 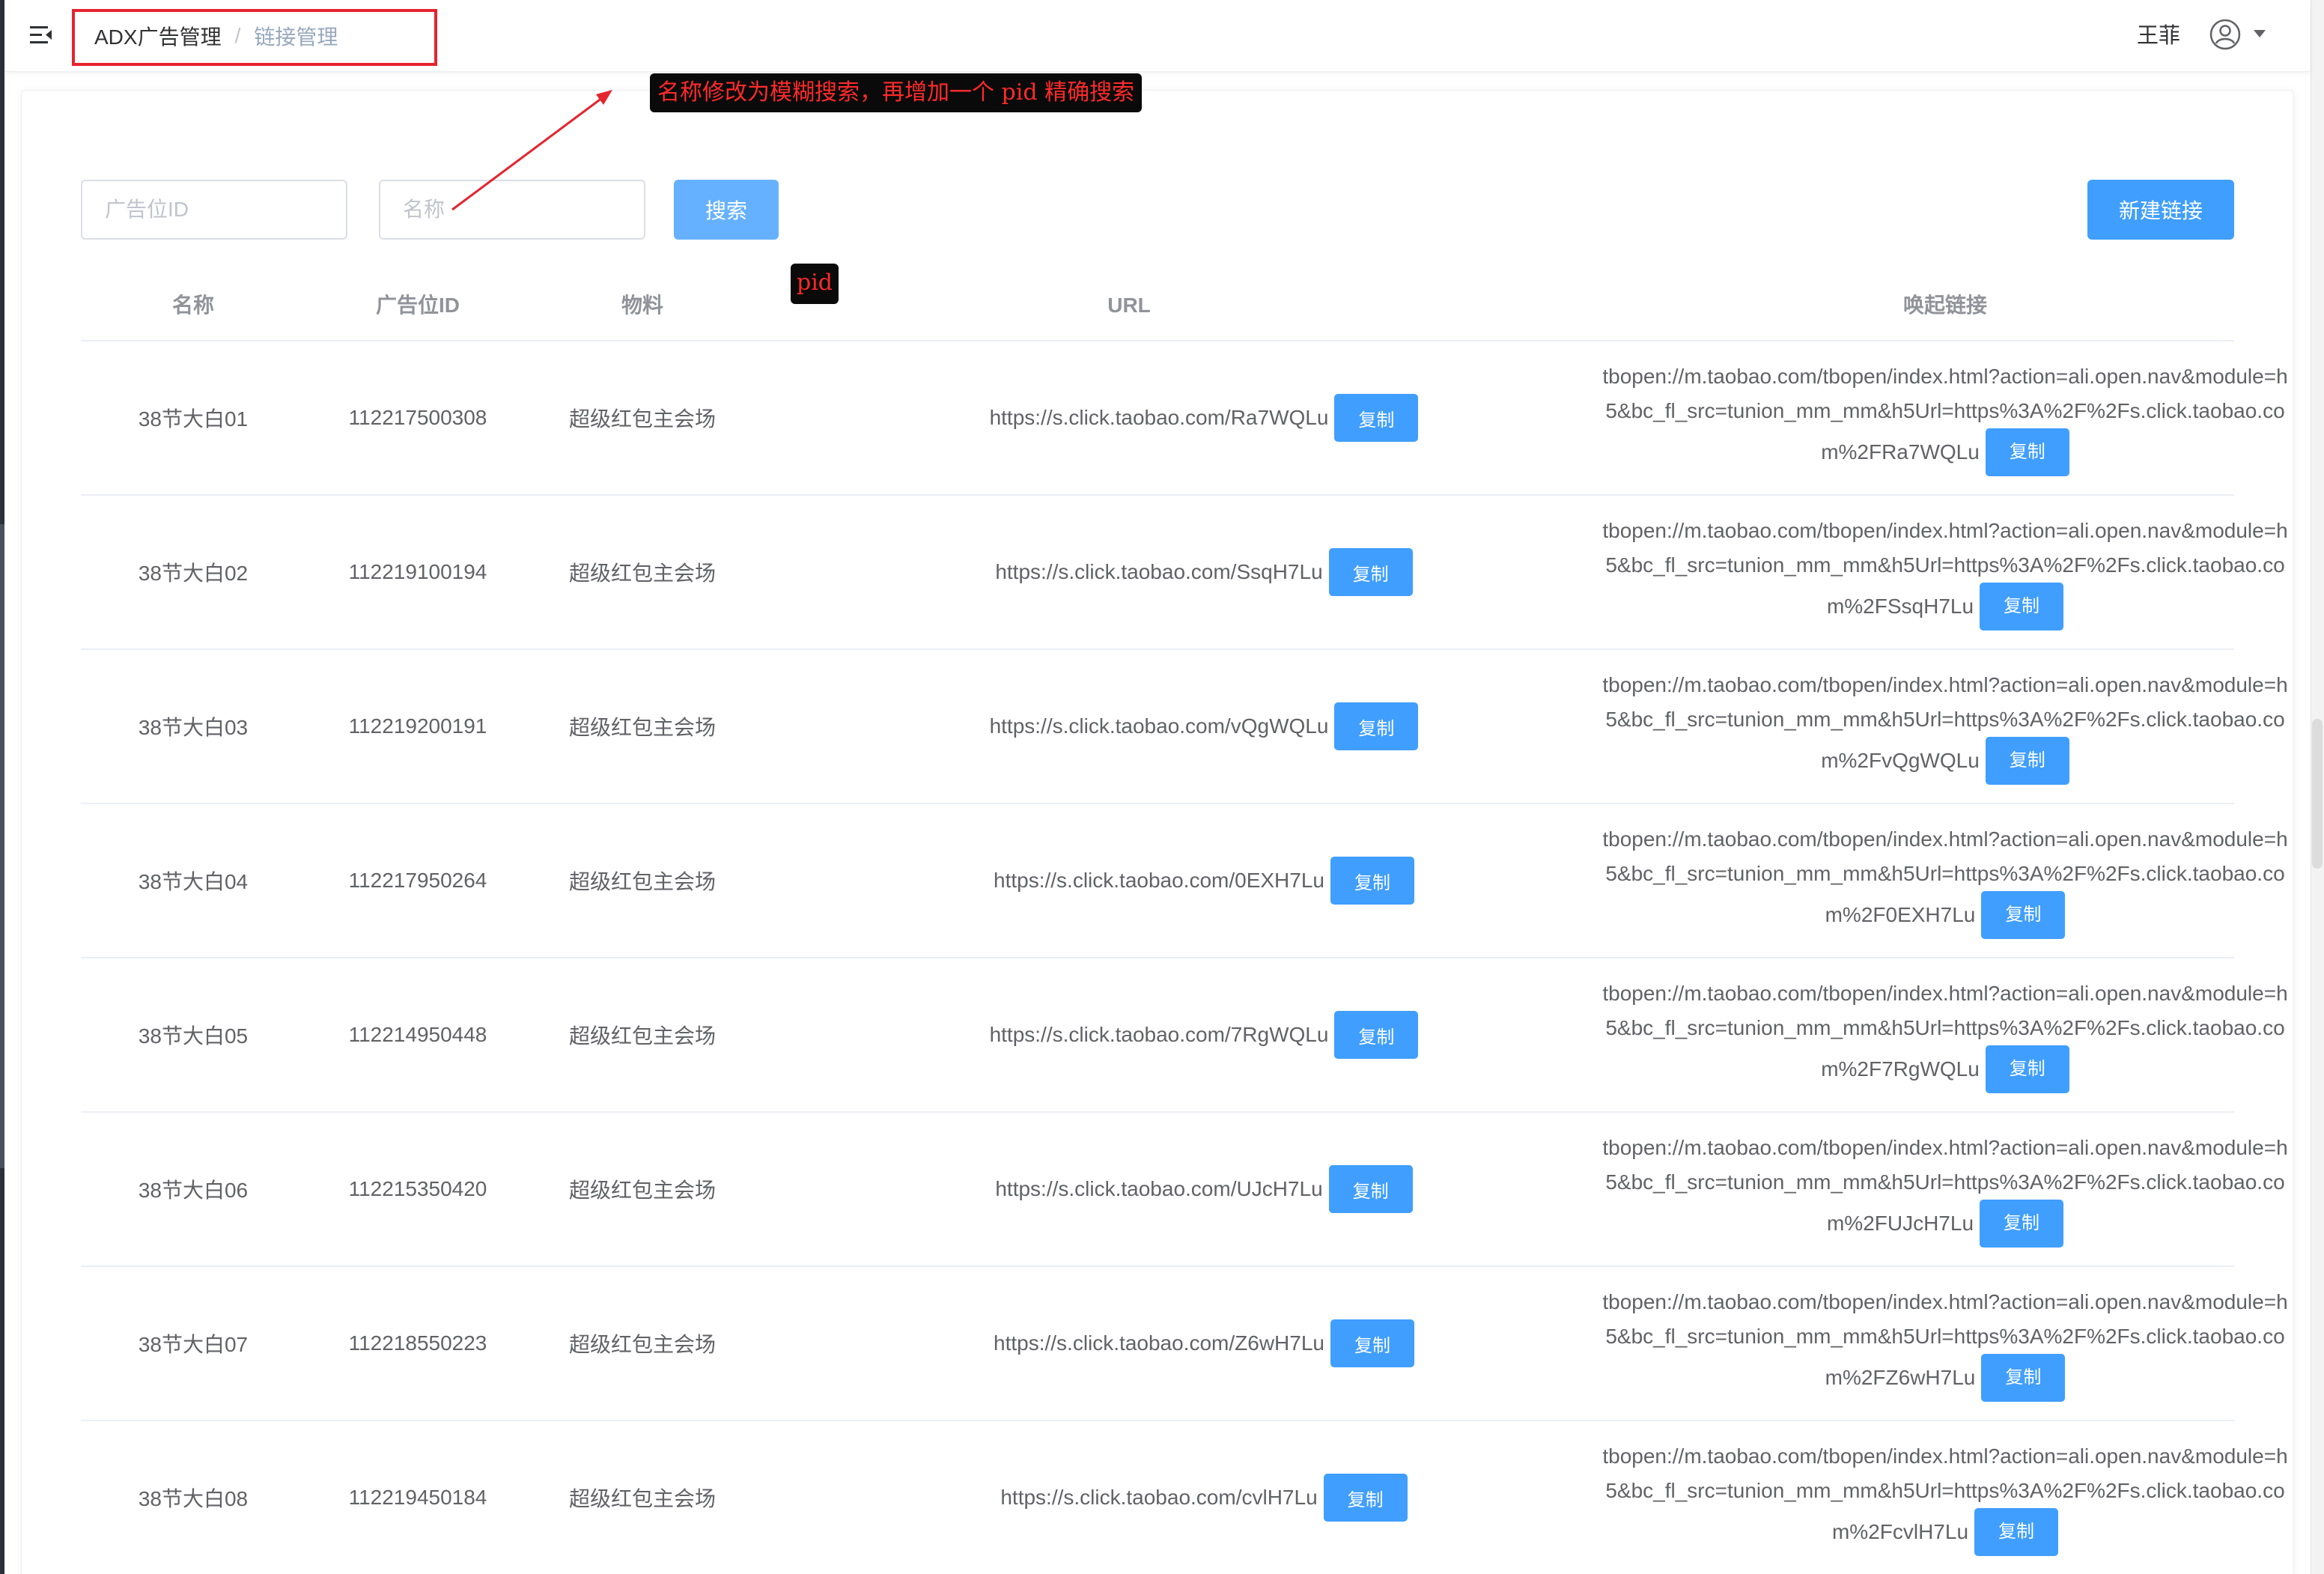 What do you see at coordinates (1900, 1223) in the screenshot?
I see `open-link-tail: m%2FUJcH7Lu` at bounding box center [1900, 1223].